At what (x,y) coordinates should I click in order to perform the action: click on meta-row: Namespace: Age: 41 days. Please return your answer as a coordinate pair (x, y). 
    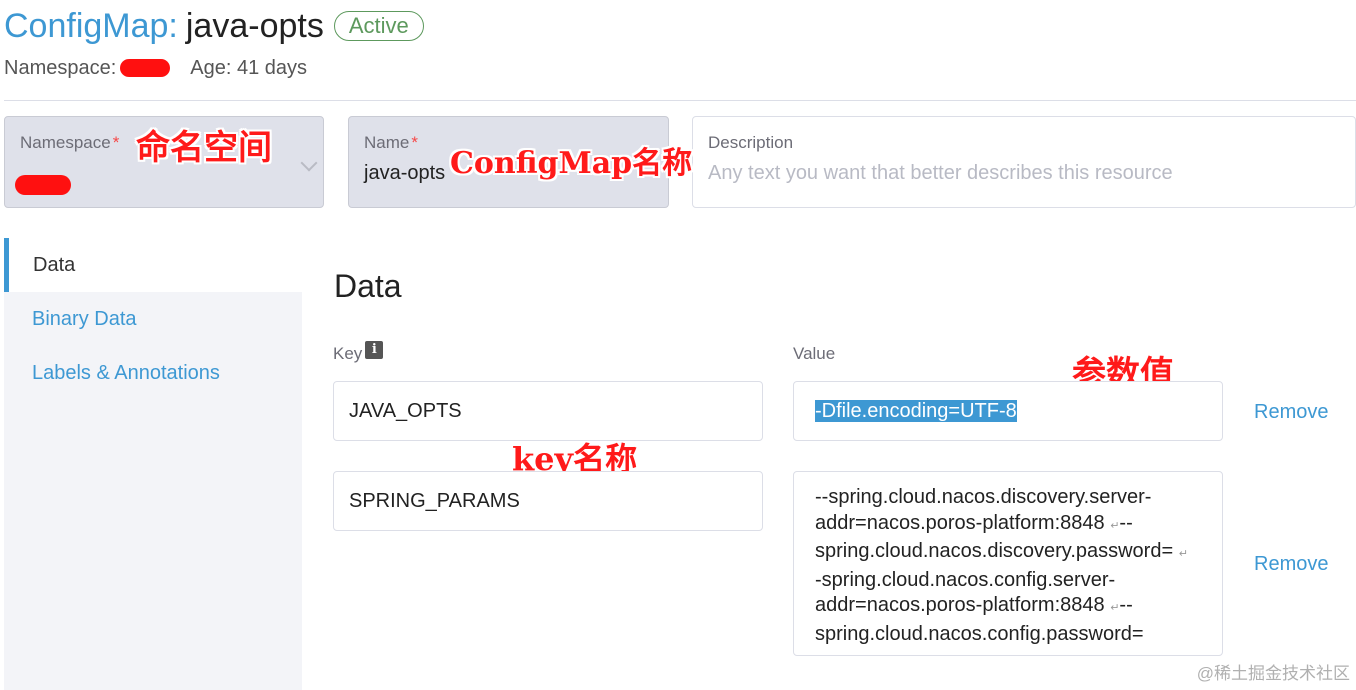
    Looking at the image, I should click on (680, 68).